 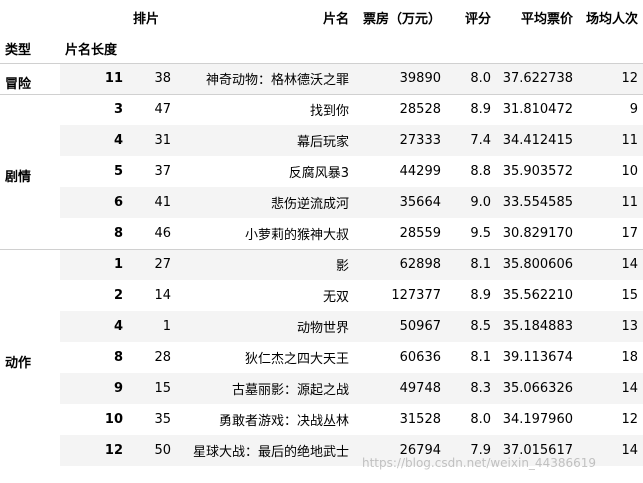 I want to click on title-cell: 星球大战：最后的绝地武士, so click(x=265, y=450).